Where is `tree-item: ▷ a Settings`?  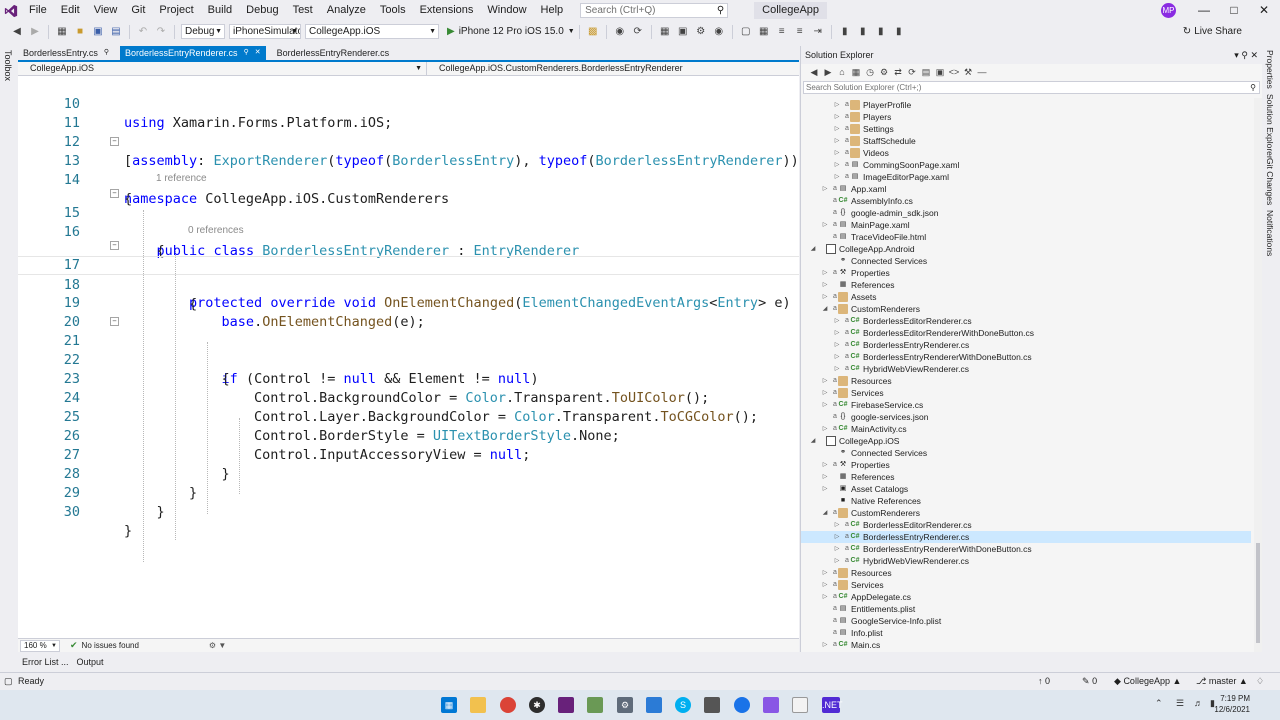 tree-item: ▷ a Settings is located at coordinates (1026, 129).